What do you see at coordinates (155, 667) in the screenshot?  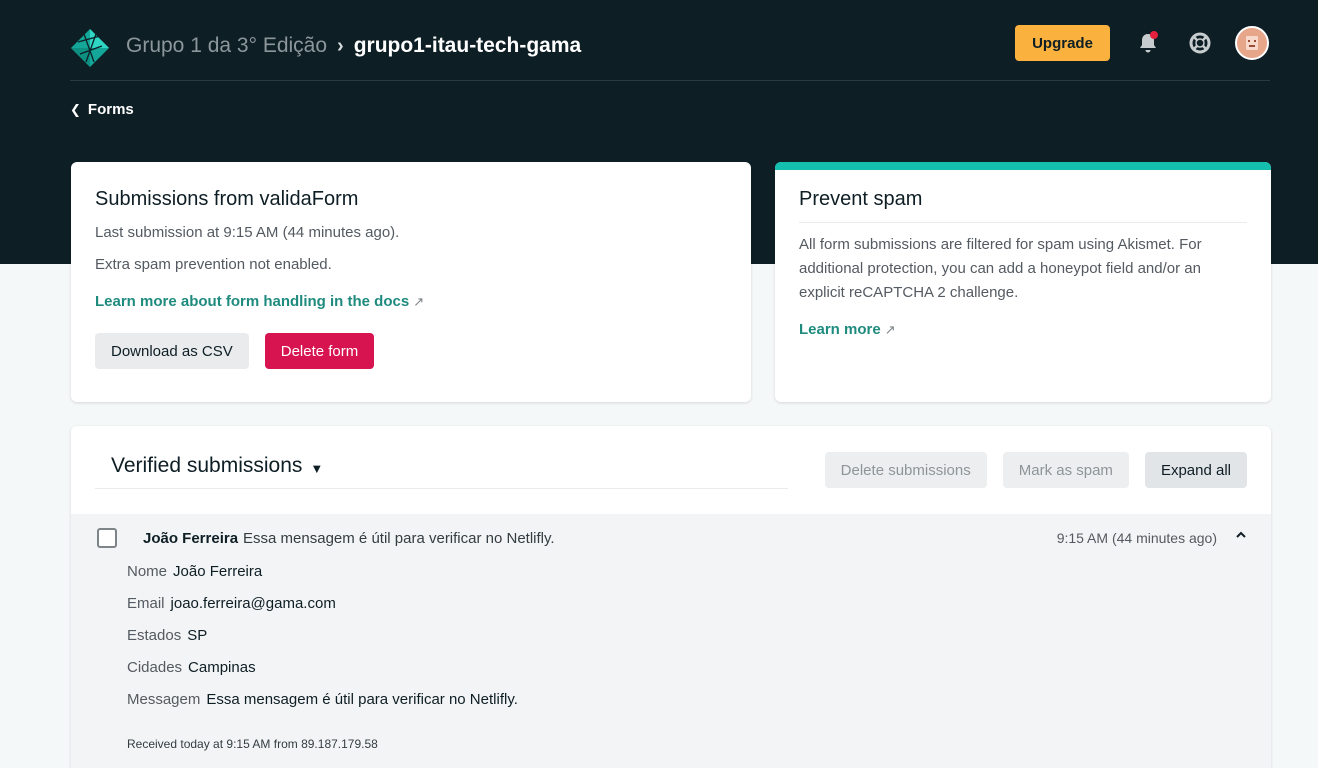 I see `field-label: Cidades` at bounding box center [155, 667].